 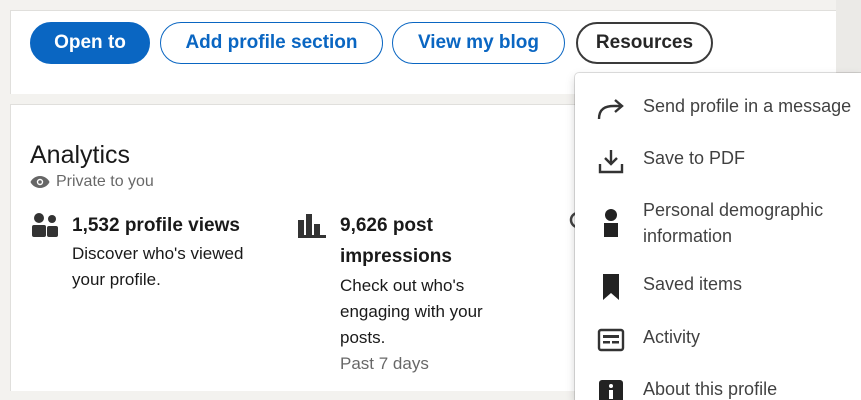 What do you see at coordinates (611, 287) in the screenshot?
I see `bookmark-icon` at bounding box center [611, 287].